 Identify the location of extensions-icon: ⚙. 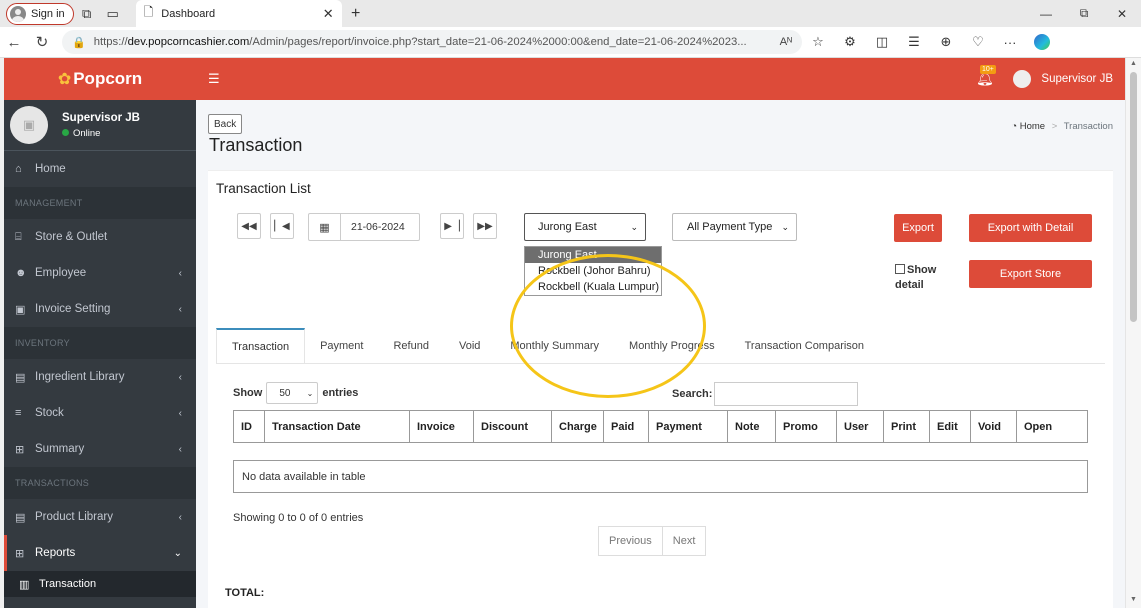
(850, 42).